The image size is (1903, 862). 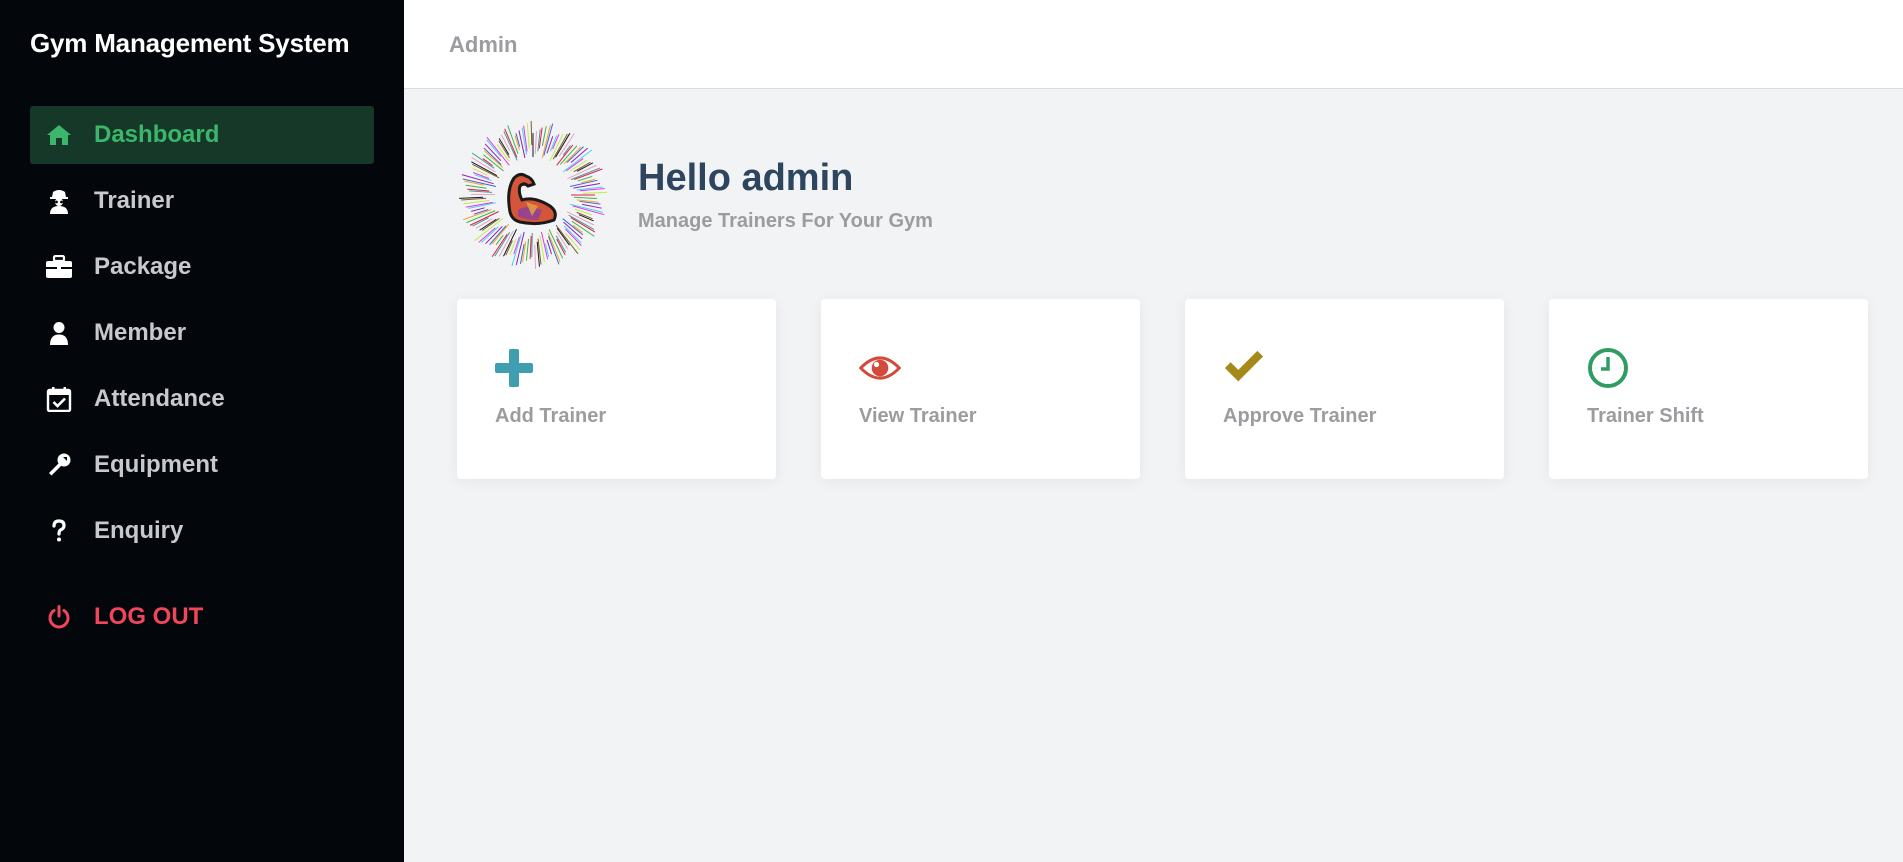 What do you see at coordinates (918, 416) in the screenshot?
I see `card-label: View Trainer` at bounding box center [918, 416].